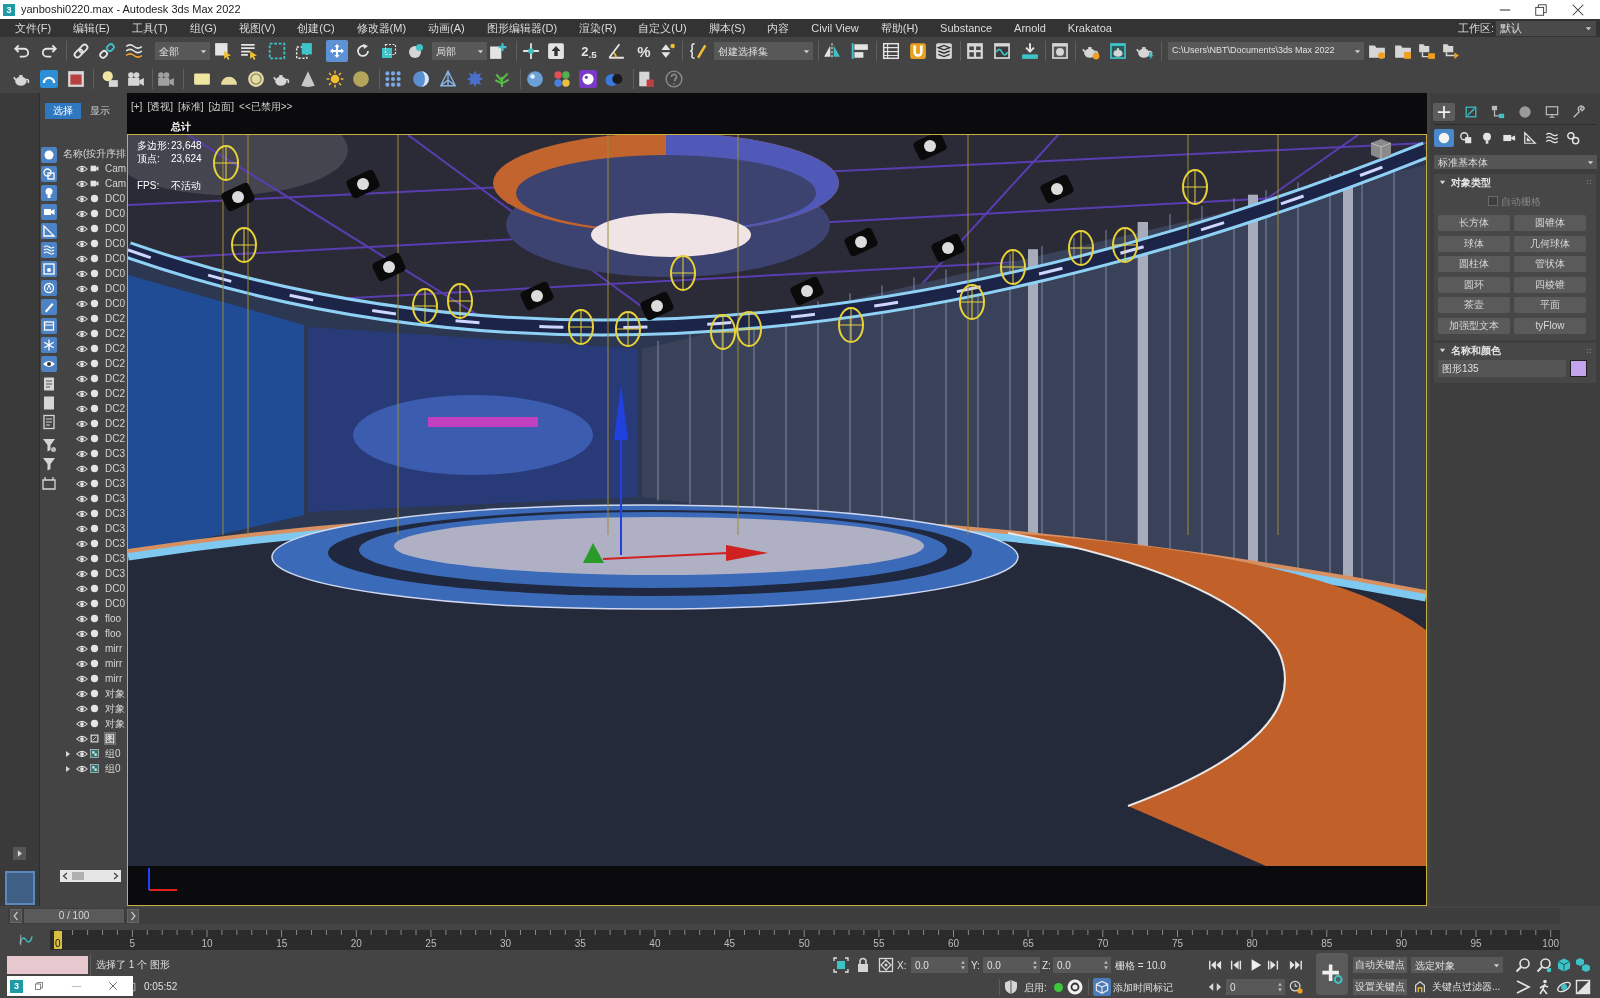 The height and width of the screenshot is (998, 1600). What do you see at coordinates (223, 51) in the screenshot?
I see `cursor-square-icon` at bounding box center [223, 51].